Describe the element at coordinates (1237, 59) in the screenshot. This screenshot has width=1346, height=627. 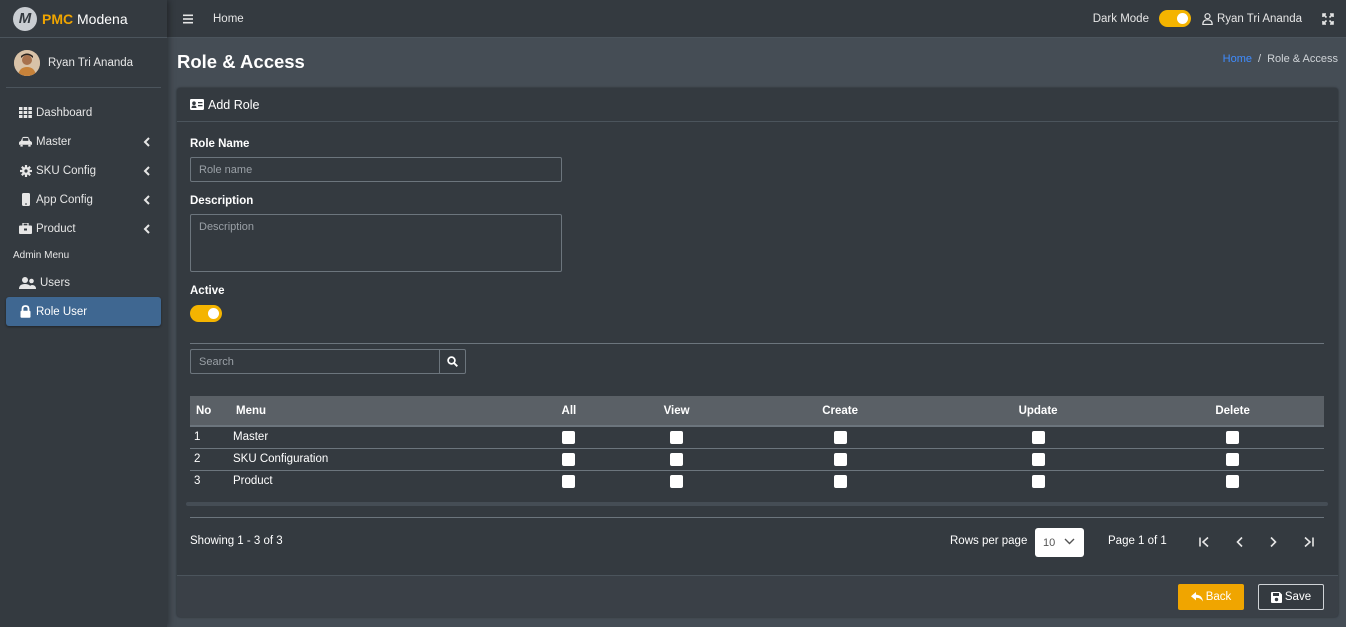
I see `breadcrumb-home: Home` at that location.